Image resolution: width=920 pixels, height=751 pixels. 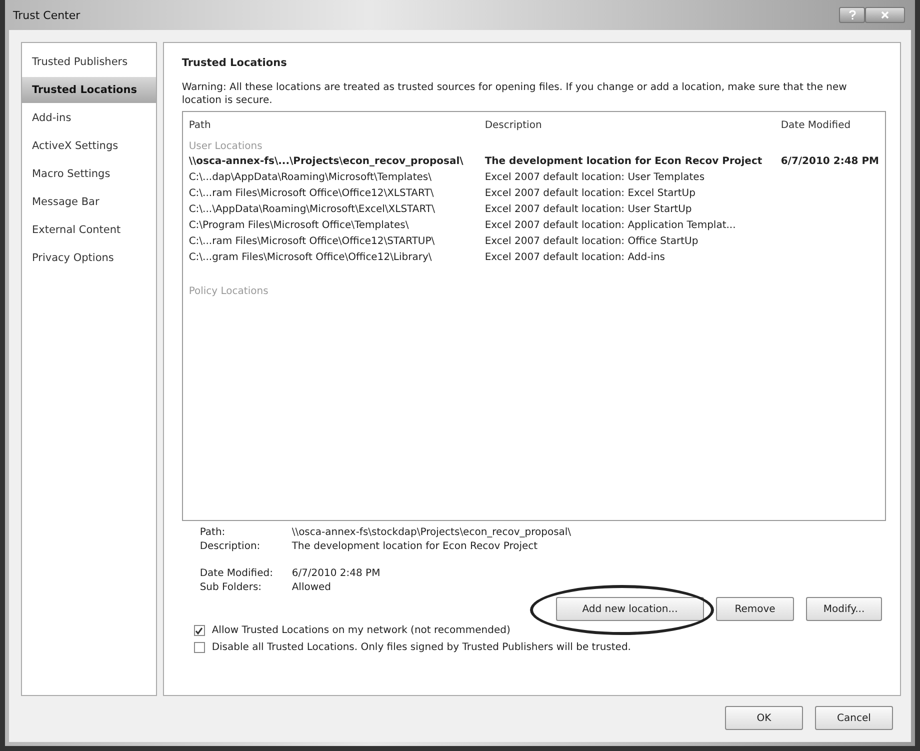 What do you see at coordinates (829, 127) in the screenshot?
I see `column-header: Date Modified` at bounding box center [829, 127].